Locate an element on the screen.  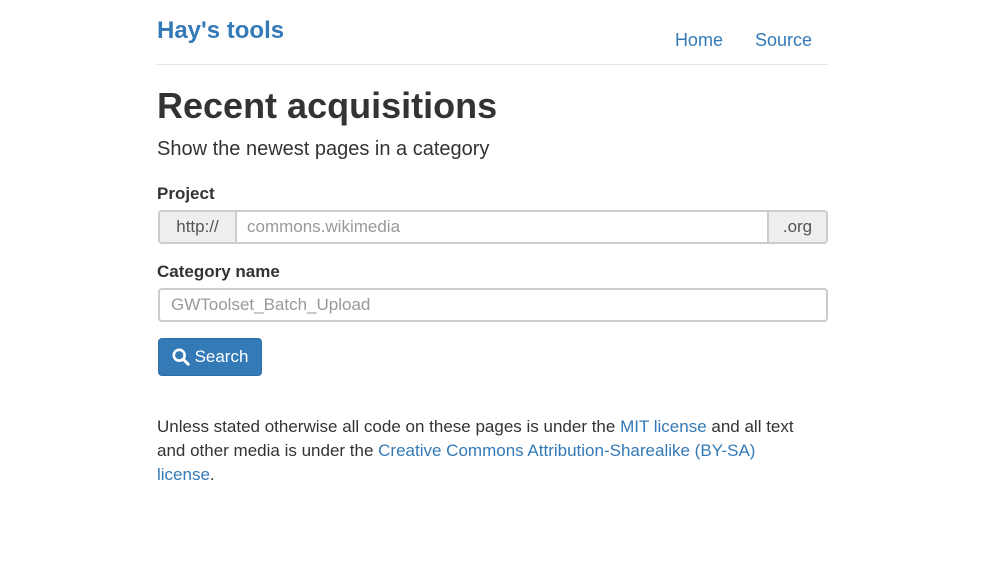
nav-home-link: Home is located at coordinates (699, 40).